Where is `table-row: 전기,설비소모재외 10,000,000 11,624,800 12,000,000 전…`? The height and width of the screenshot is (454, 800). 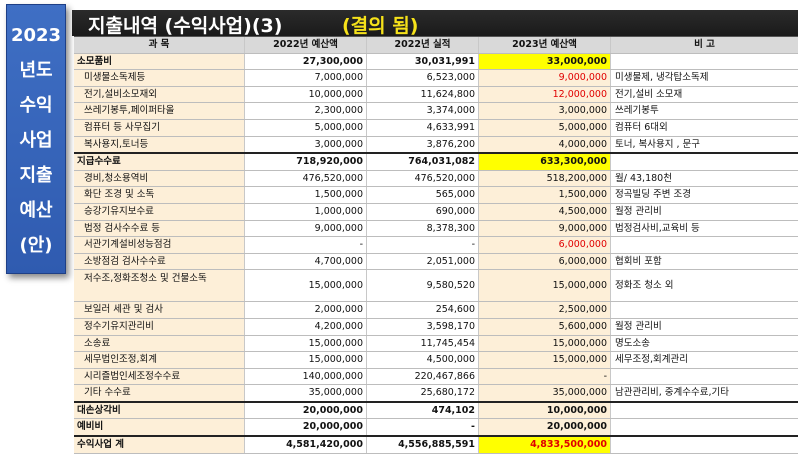
table-row: 전기,설비소모재외 10,000,000 11,624,800 12,000,000 전… is located at coordinates (436, 95).